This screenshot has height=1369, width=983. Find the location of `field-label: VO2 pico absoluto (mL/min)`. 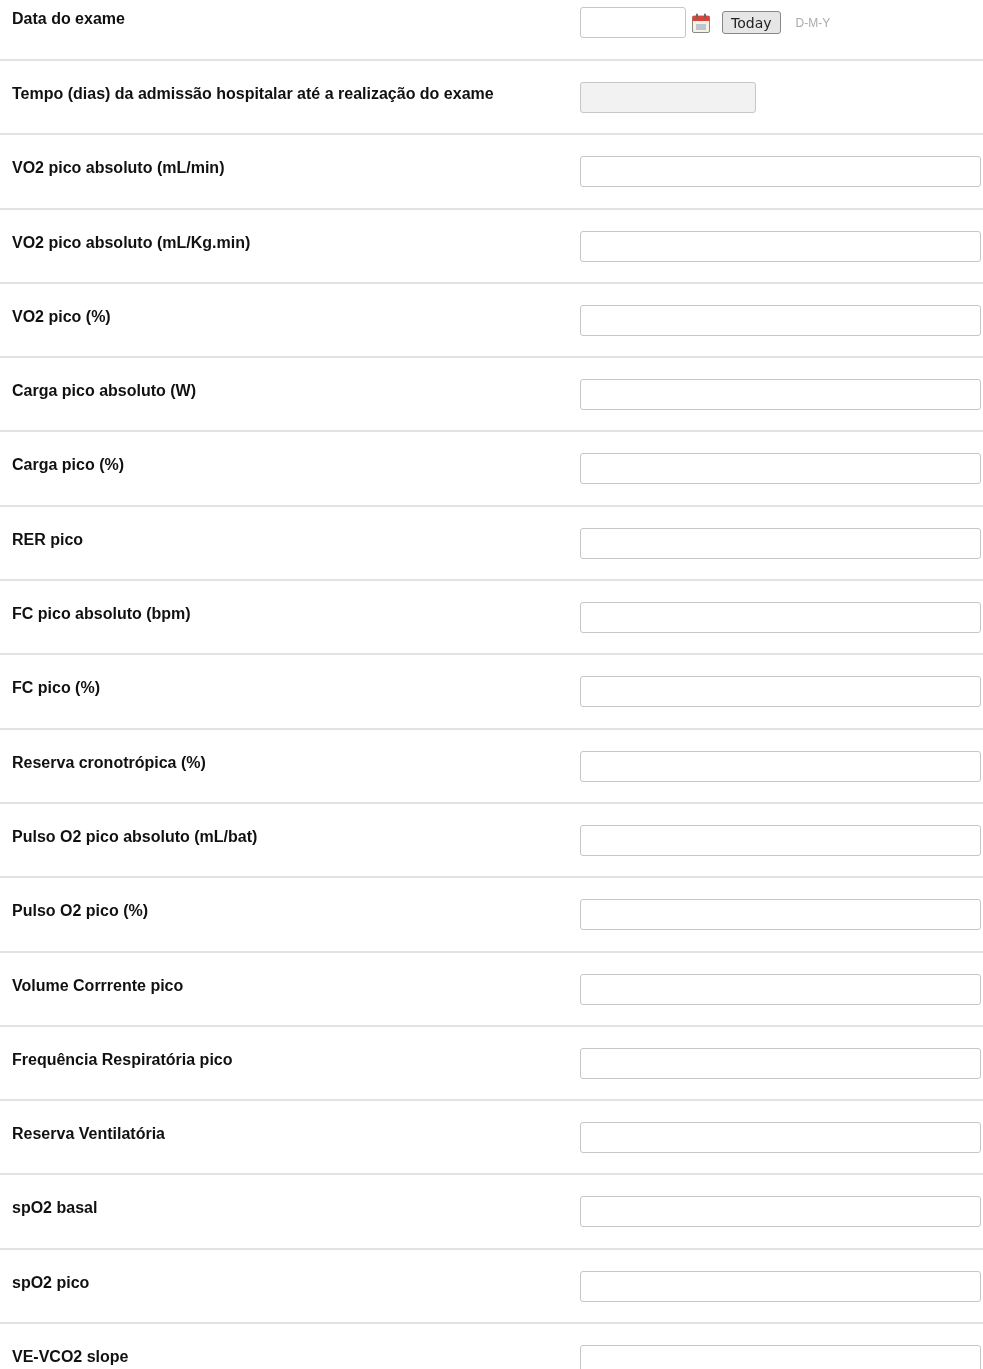

field-label: VO2 pico absoluto (mL/min) is located at coordinates (118, 168).